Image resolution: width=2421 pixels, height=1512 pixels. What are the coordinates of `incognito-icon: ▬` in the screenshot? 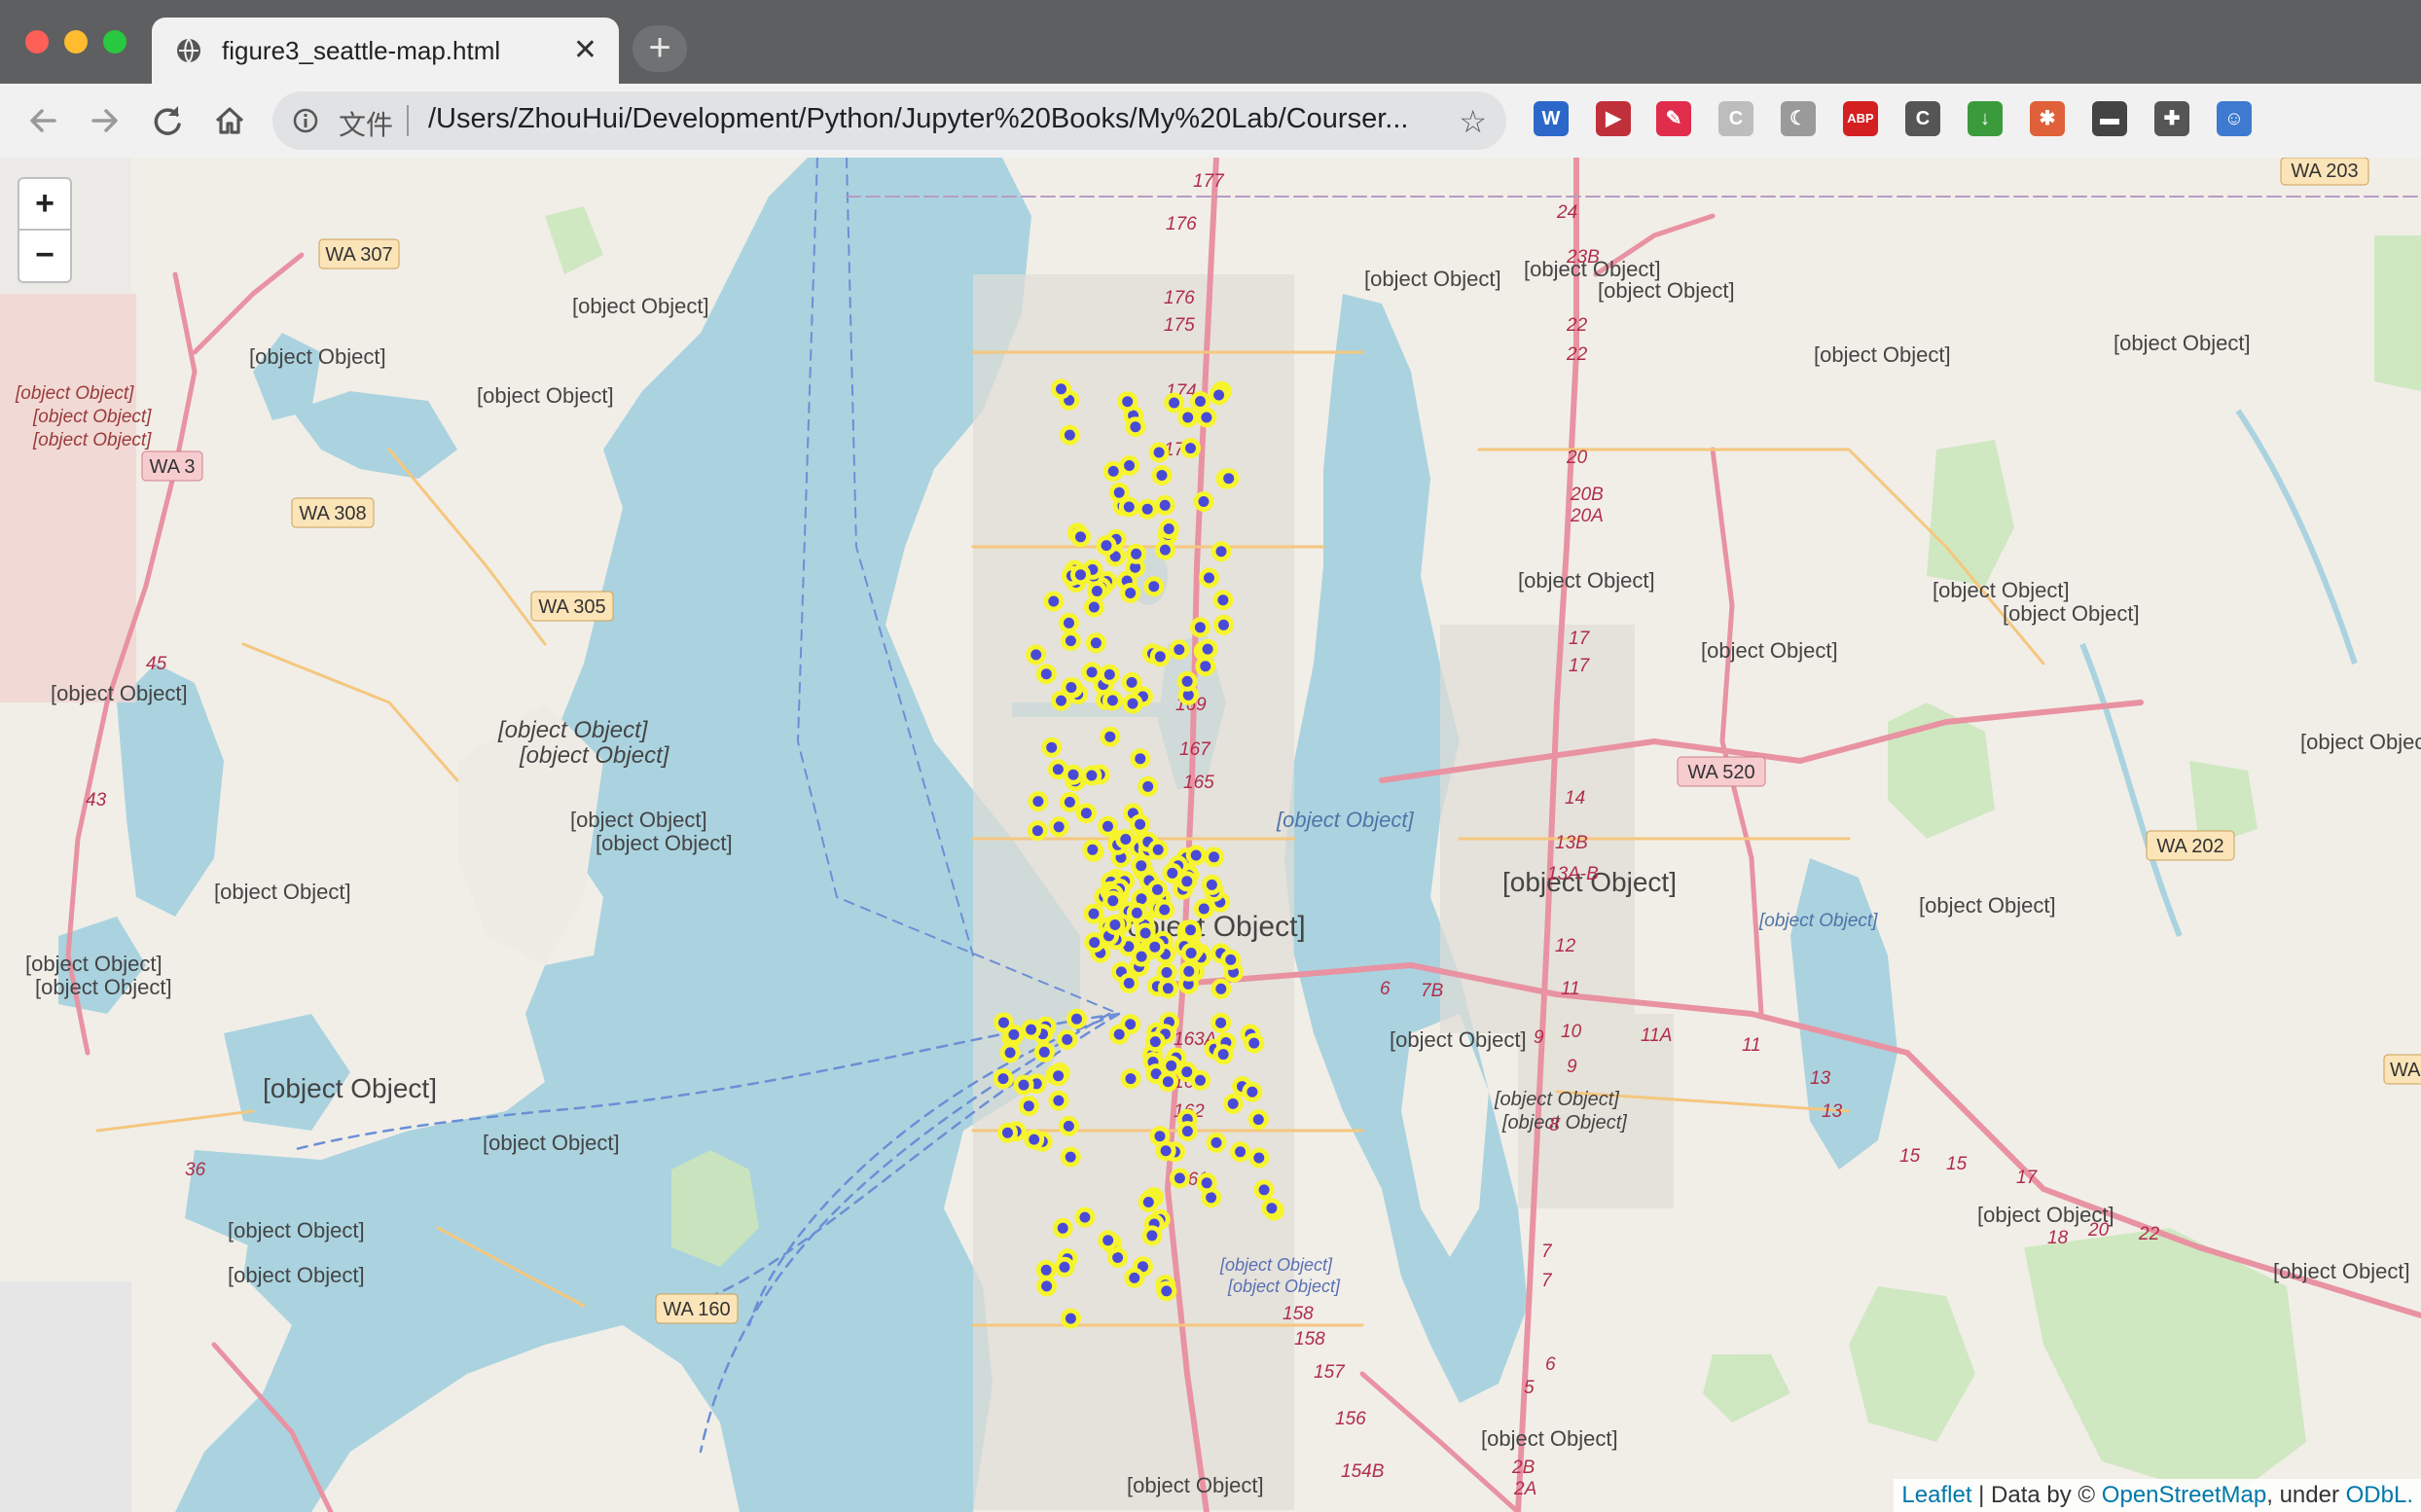 It's located at (2109, 118).